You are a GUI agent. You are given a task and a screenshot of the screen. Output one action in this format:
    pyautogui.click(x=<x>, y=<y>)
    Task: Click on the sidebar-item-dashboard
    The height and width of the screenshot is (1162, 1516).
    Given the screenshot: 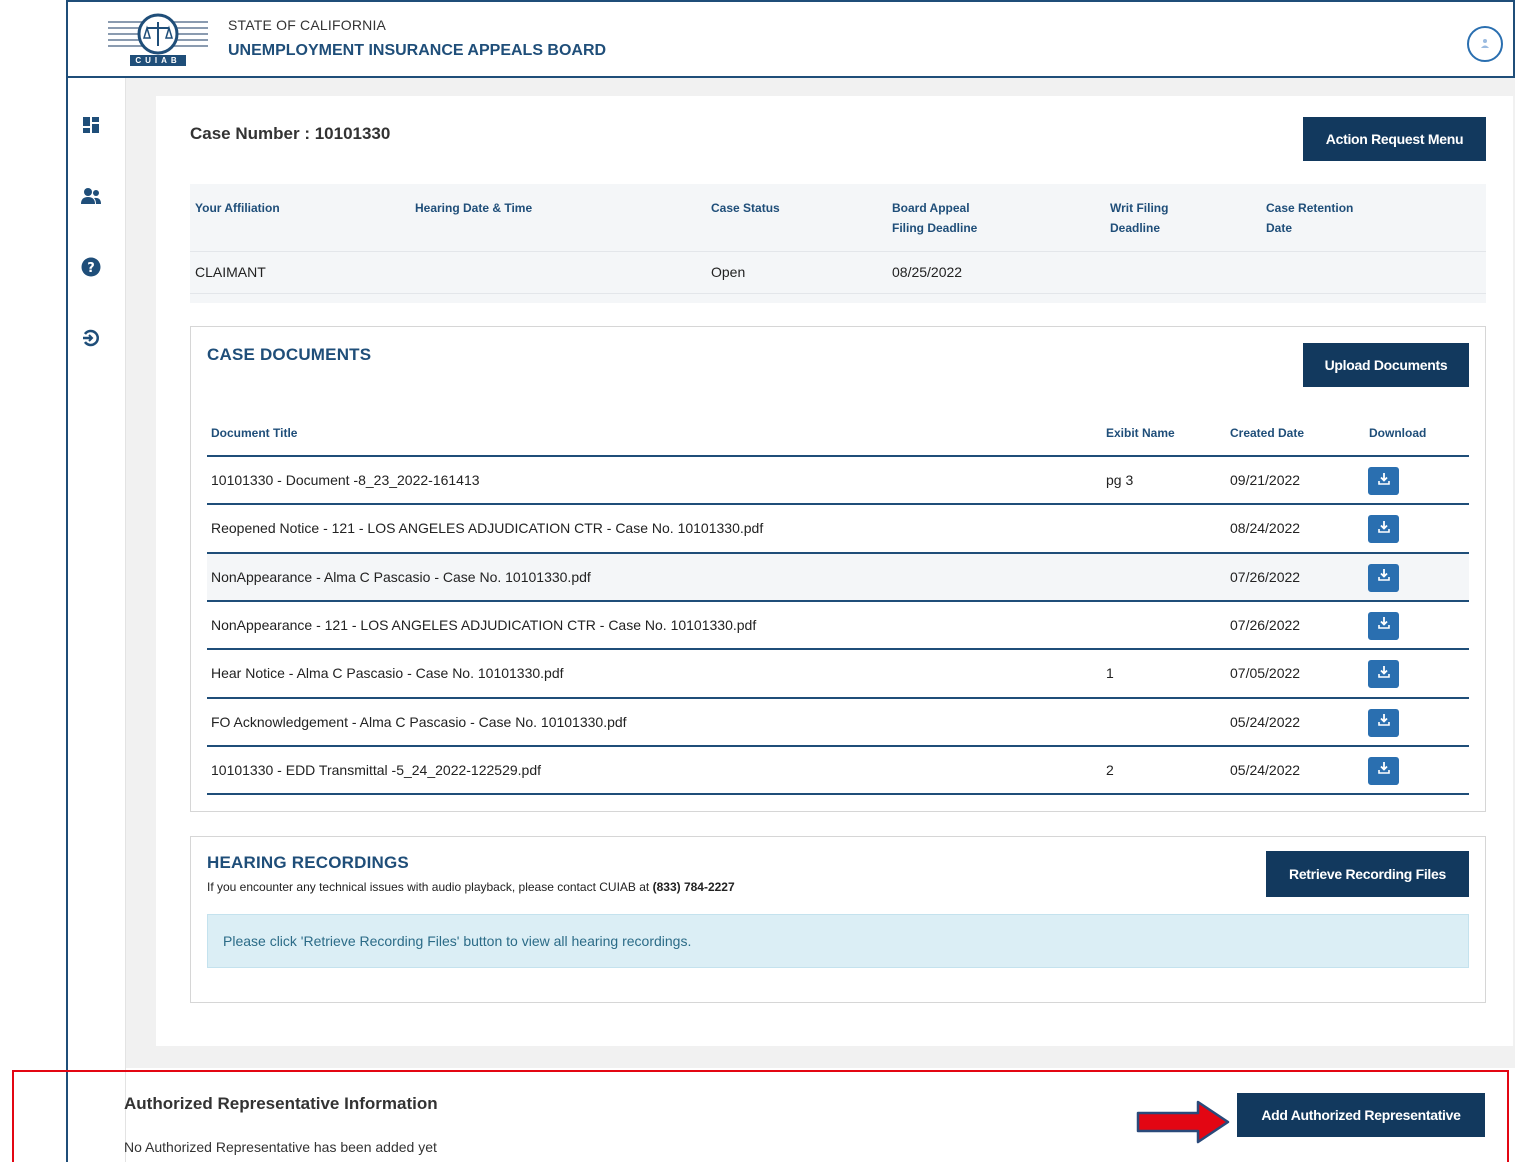 What is the action you would take?
    pyautogui.click(x=91, y=127)
    